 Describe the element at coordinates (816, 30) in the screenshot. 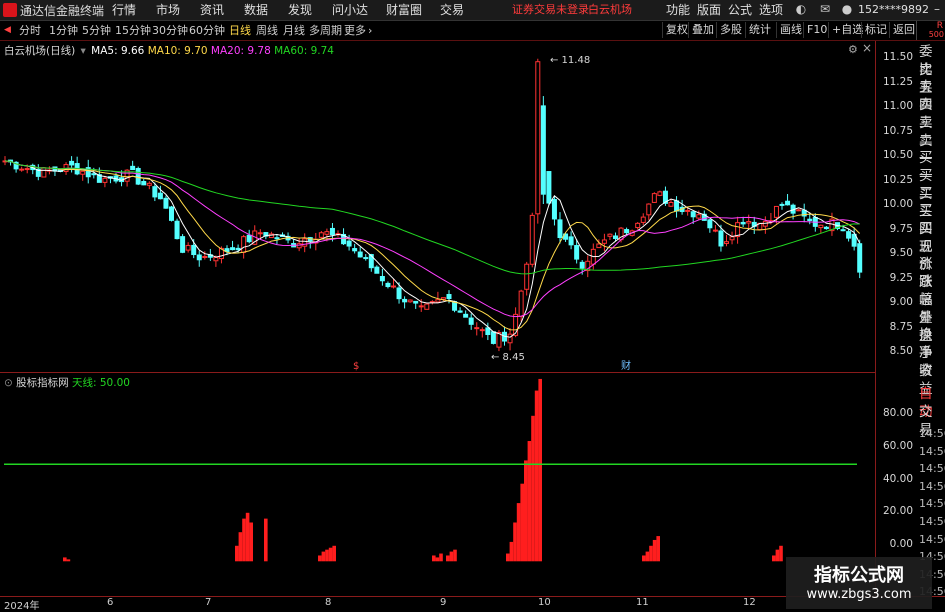

I see `f10-button: F10` at that location.